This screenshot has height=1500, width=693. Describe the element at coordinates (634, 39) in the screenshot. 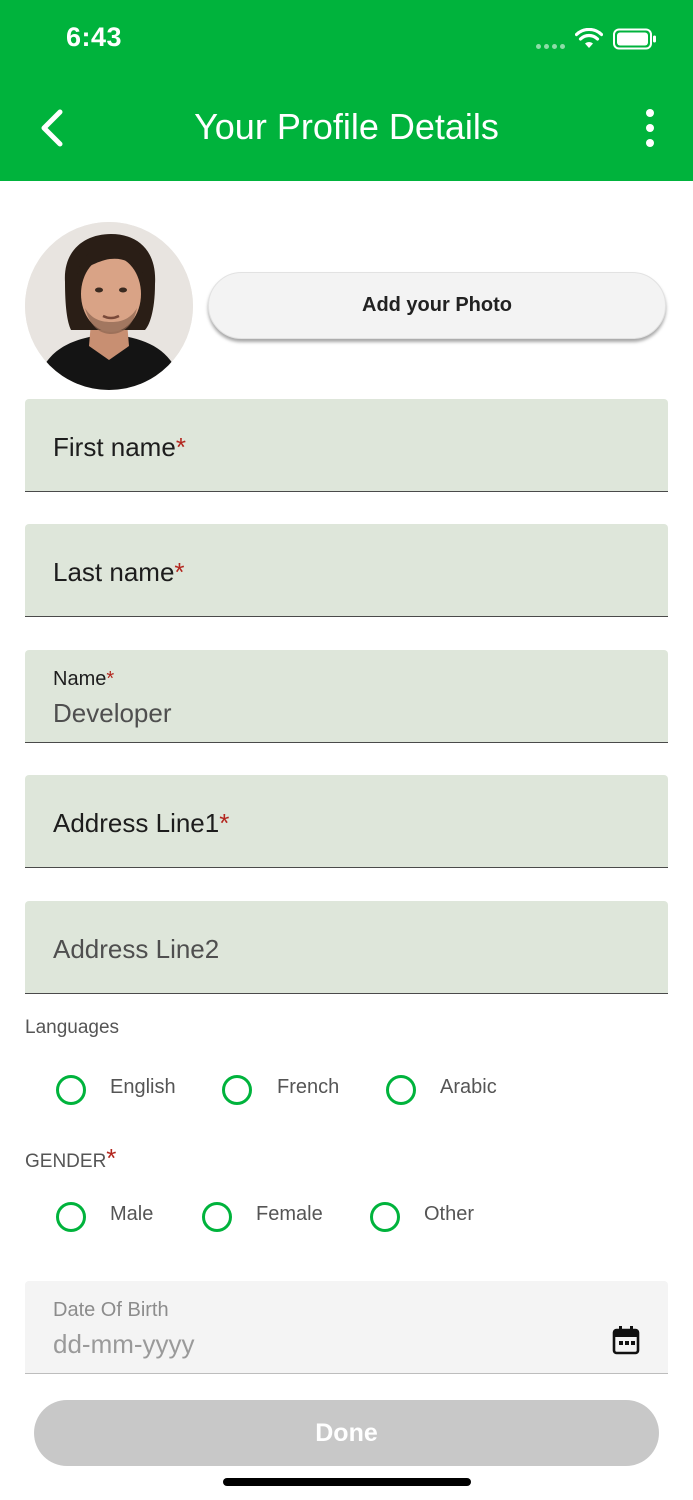

I see `battery-icon` at that location.